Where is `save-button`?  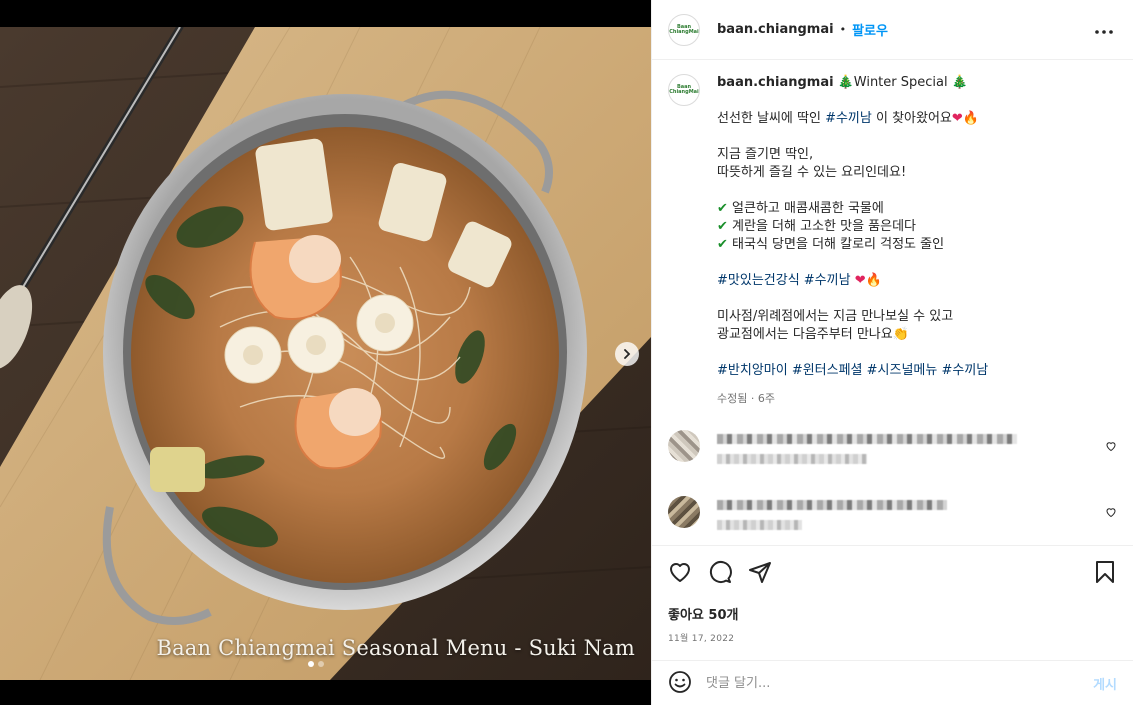 save-button is located at coordinates (1105, 573).